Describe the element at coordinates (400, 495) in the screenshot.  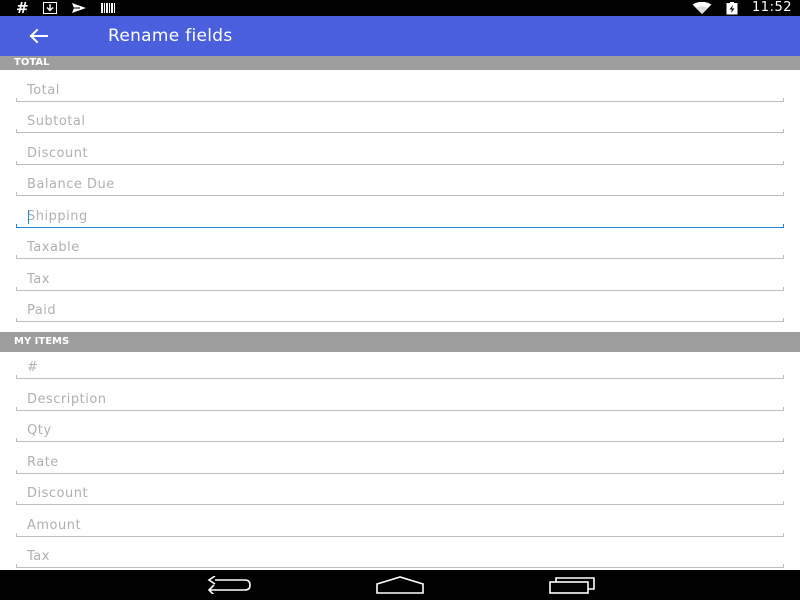
I see `item-discount-input` at that location.